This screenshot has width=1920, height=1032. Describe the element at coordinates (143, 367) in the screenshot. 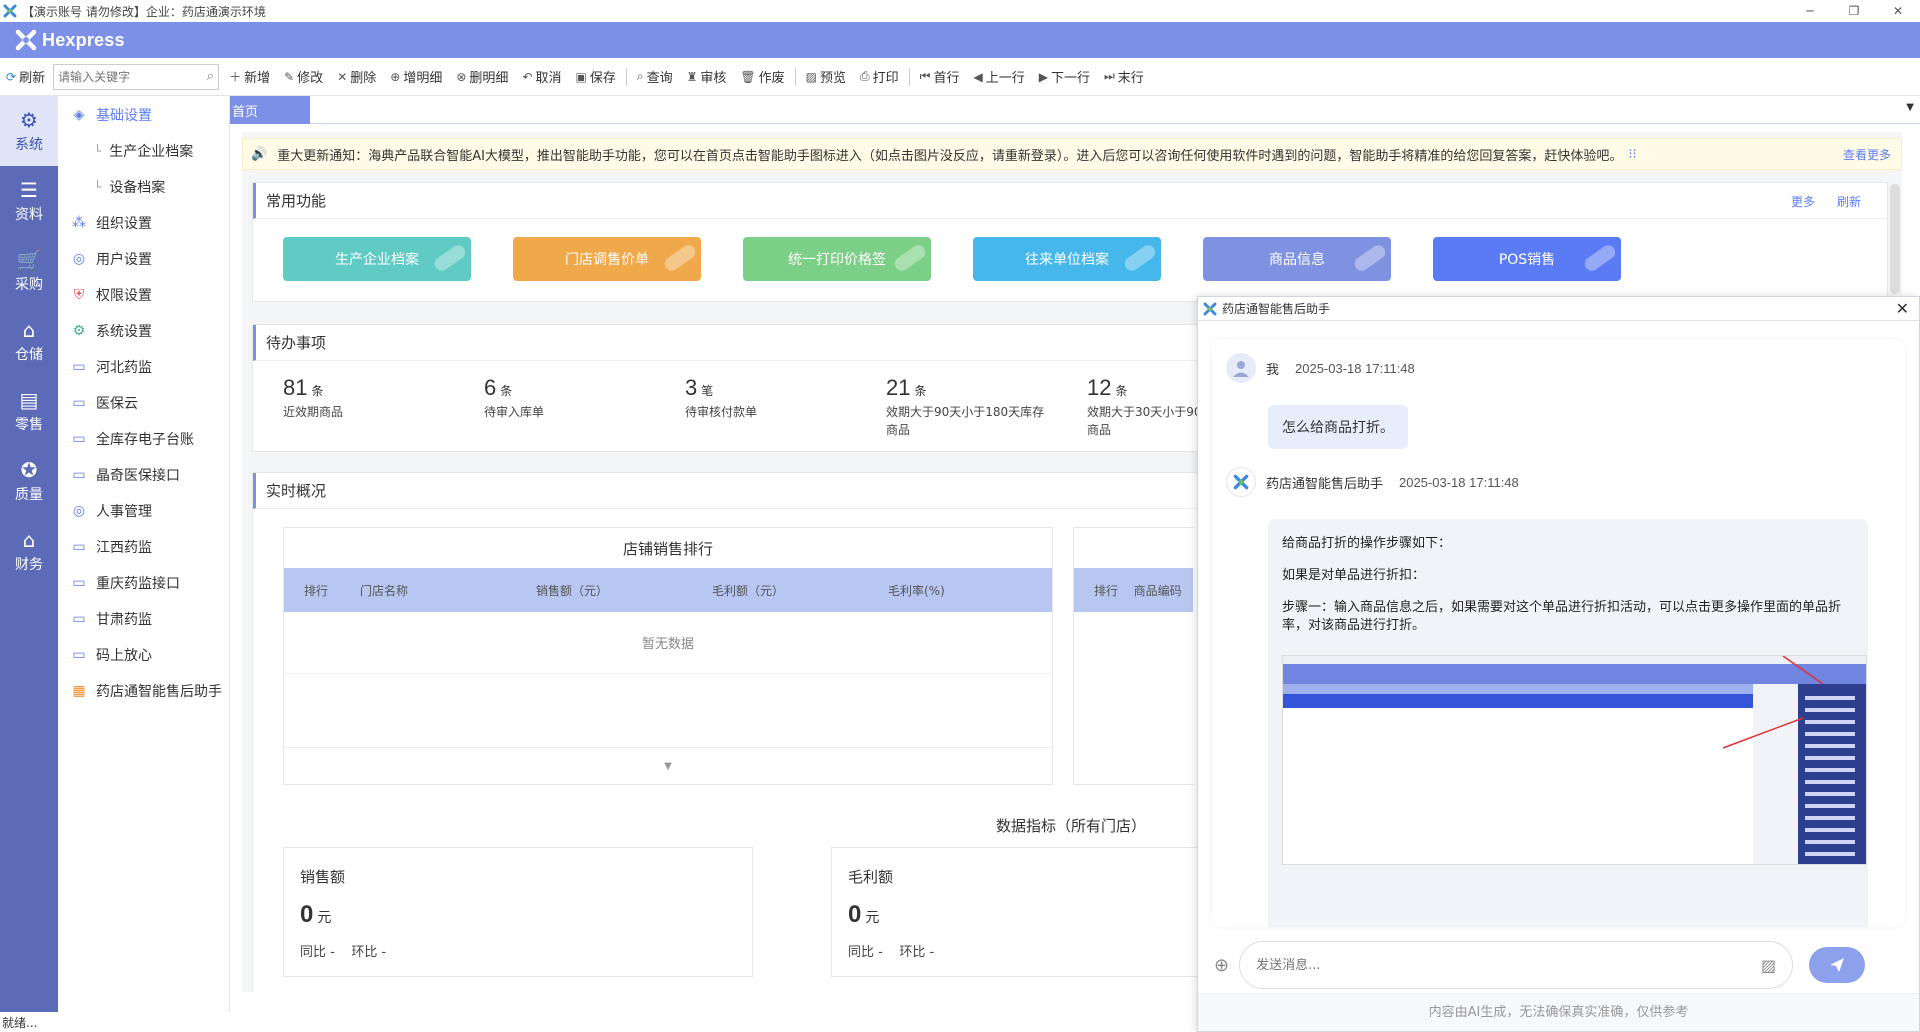

I see `submenu-hebei: ▭ 河北药监` at that location.